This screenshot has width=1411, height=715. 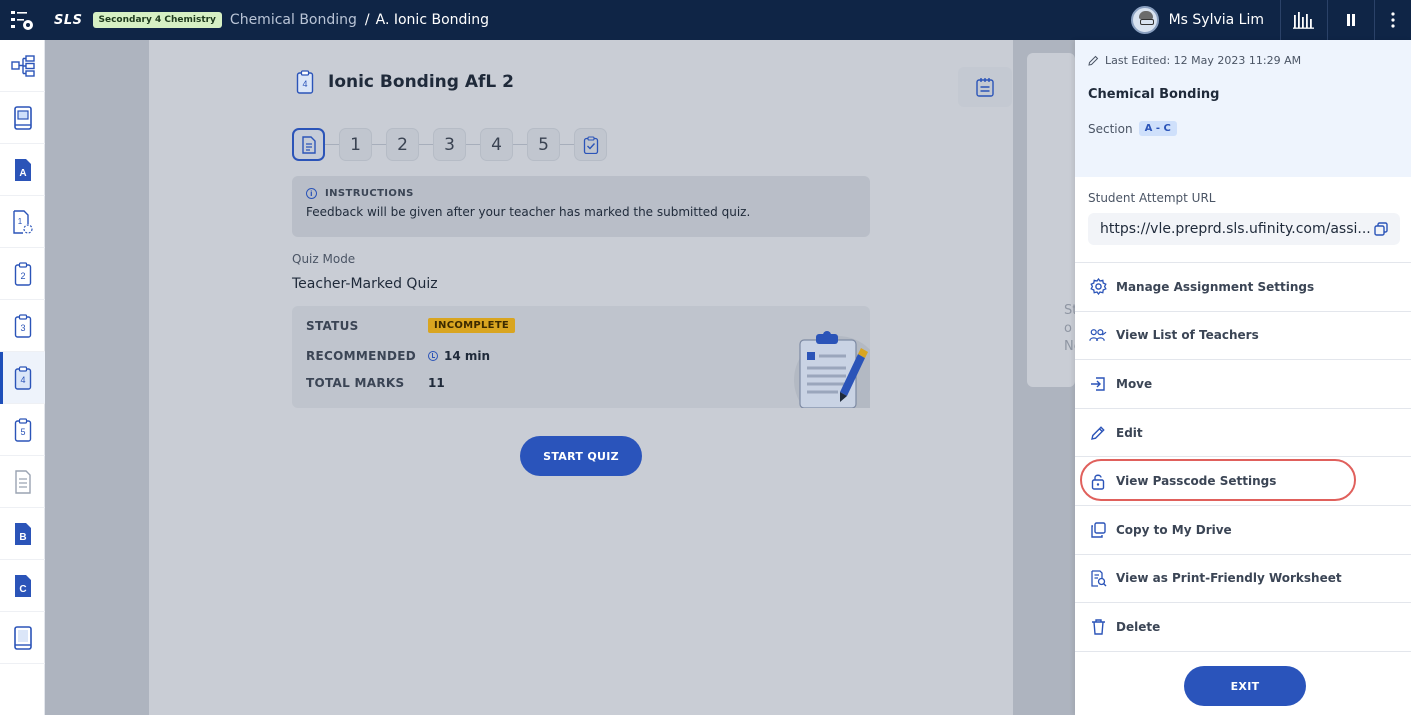 I want to click on recommended-value: 14 min, so click(x=467, y=356).